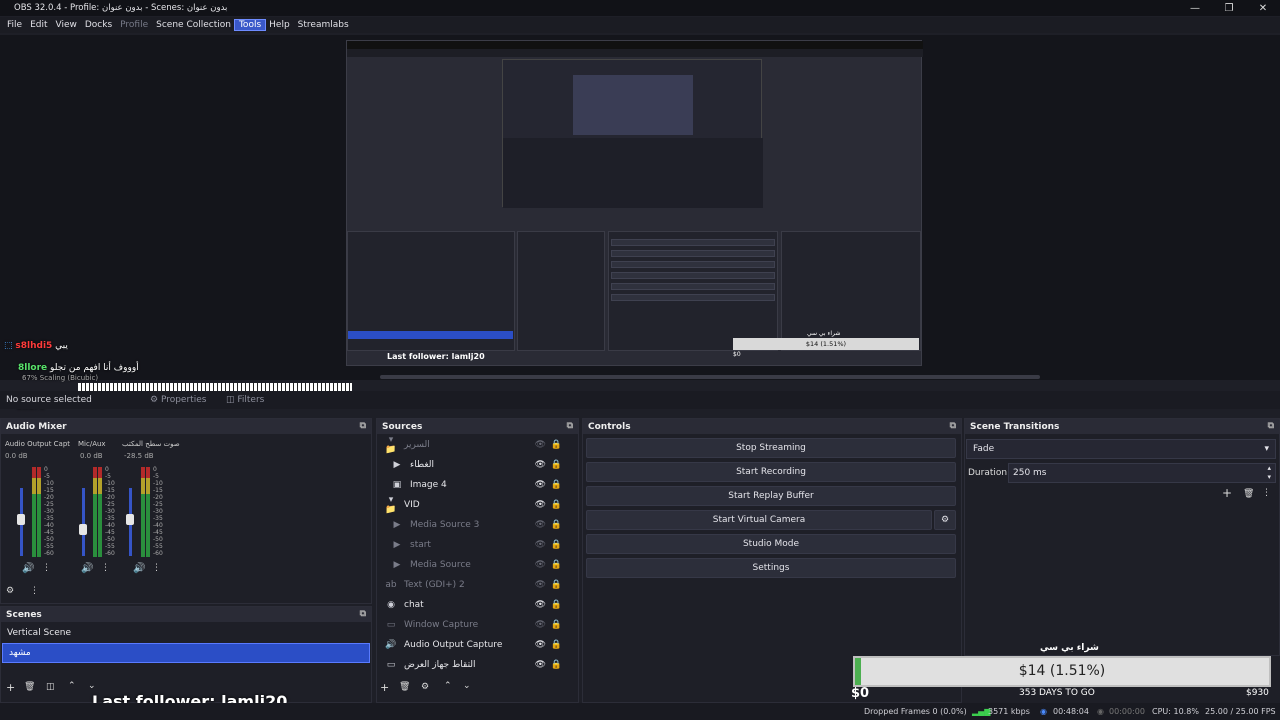 This screenshot has height=720, width=1280. I want to click on menu-scene-collection: Scene Collection, so click(193, 25).